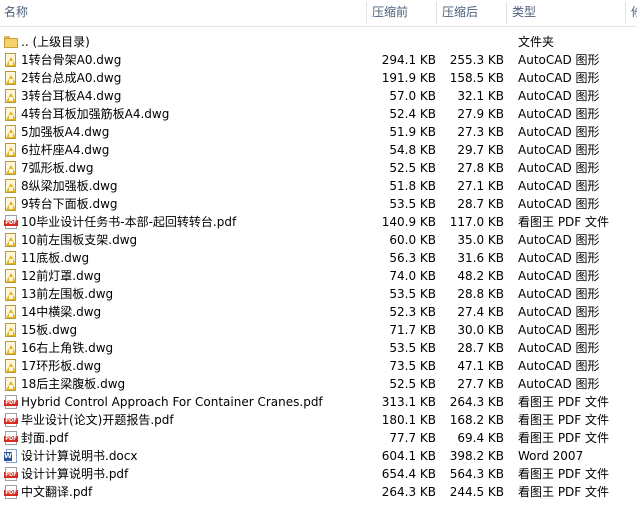  Describe the element at coordinates (480, 276) in the screenshot. I see `packed-size: 48.2 KB` at that location.